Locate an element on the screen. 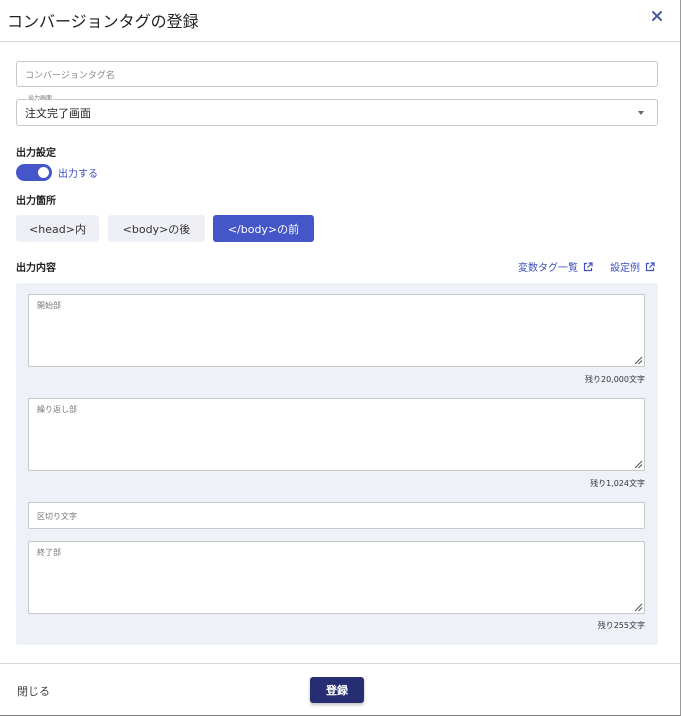 The image size is (681, 716). start-part-label: 開始部 is located at coordinates (49, 305).